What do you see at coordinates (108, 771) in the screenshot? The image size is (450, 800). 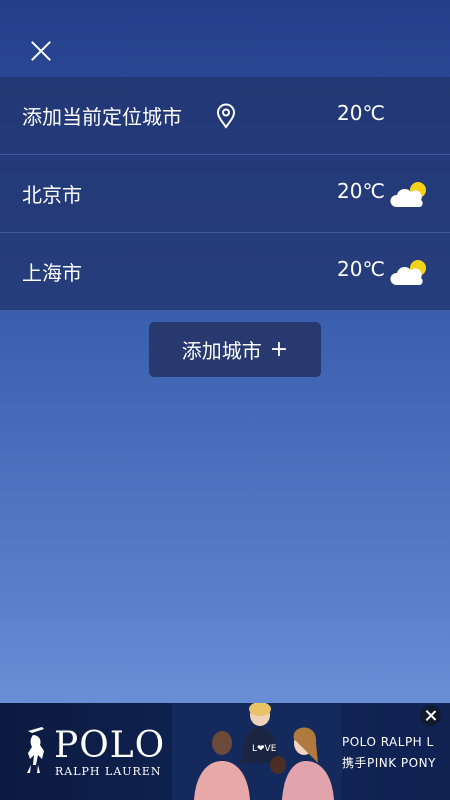 I see `polo-brand-sub: RALPH LAUREN` at bounding box center [108, 771].